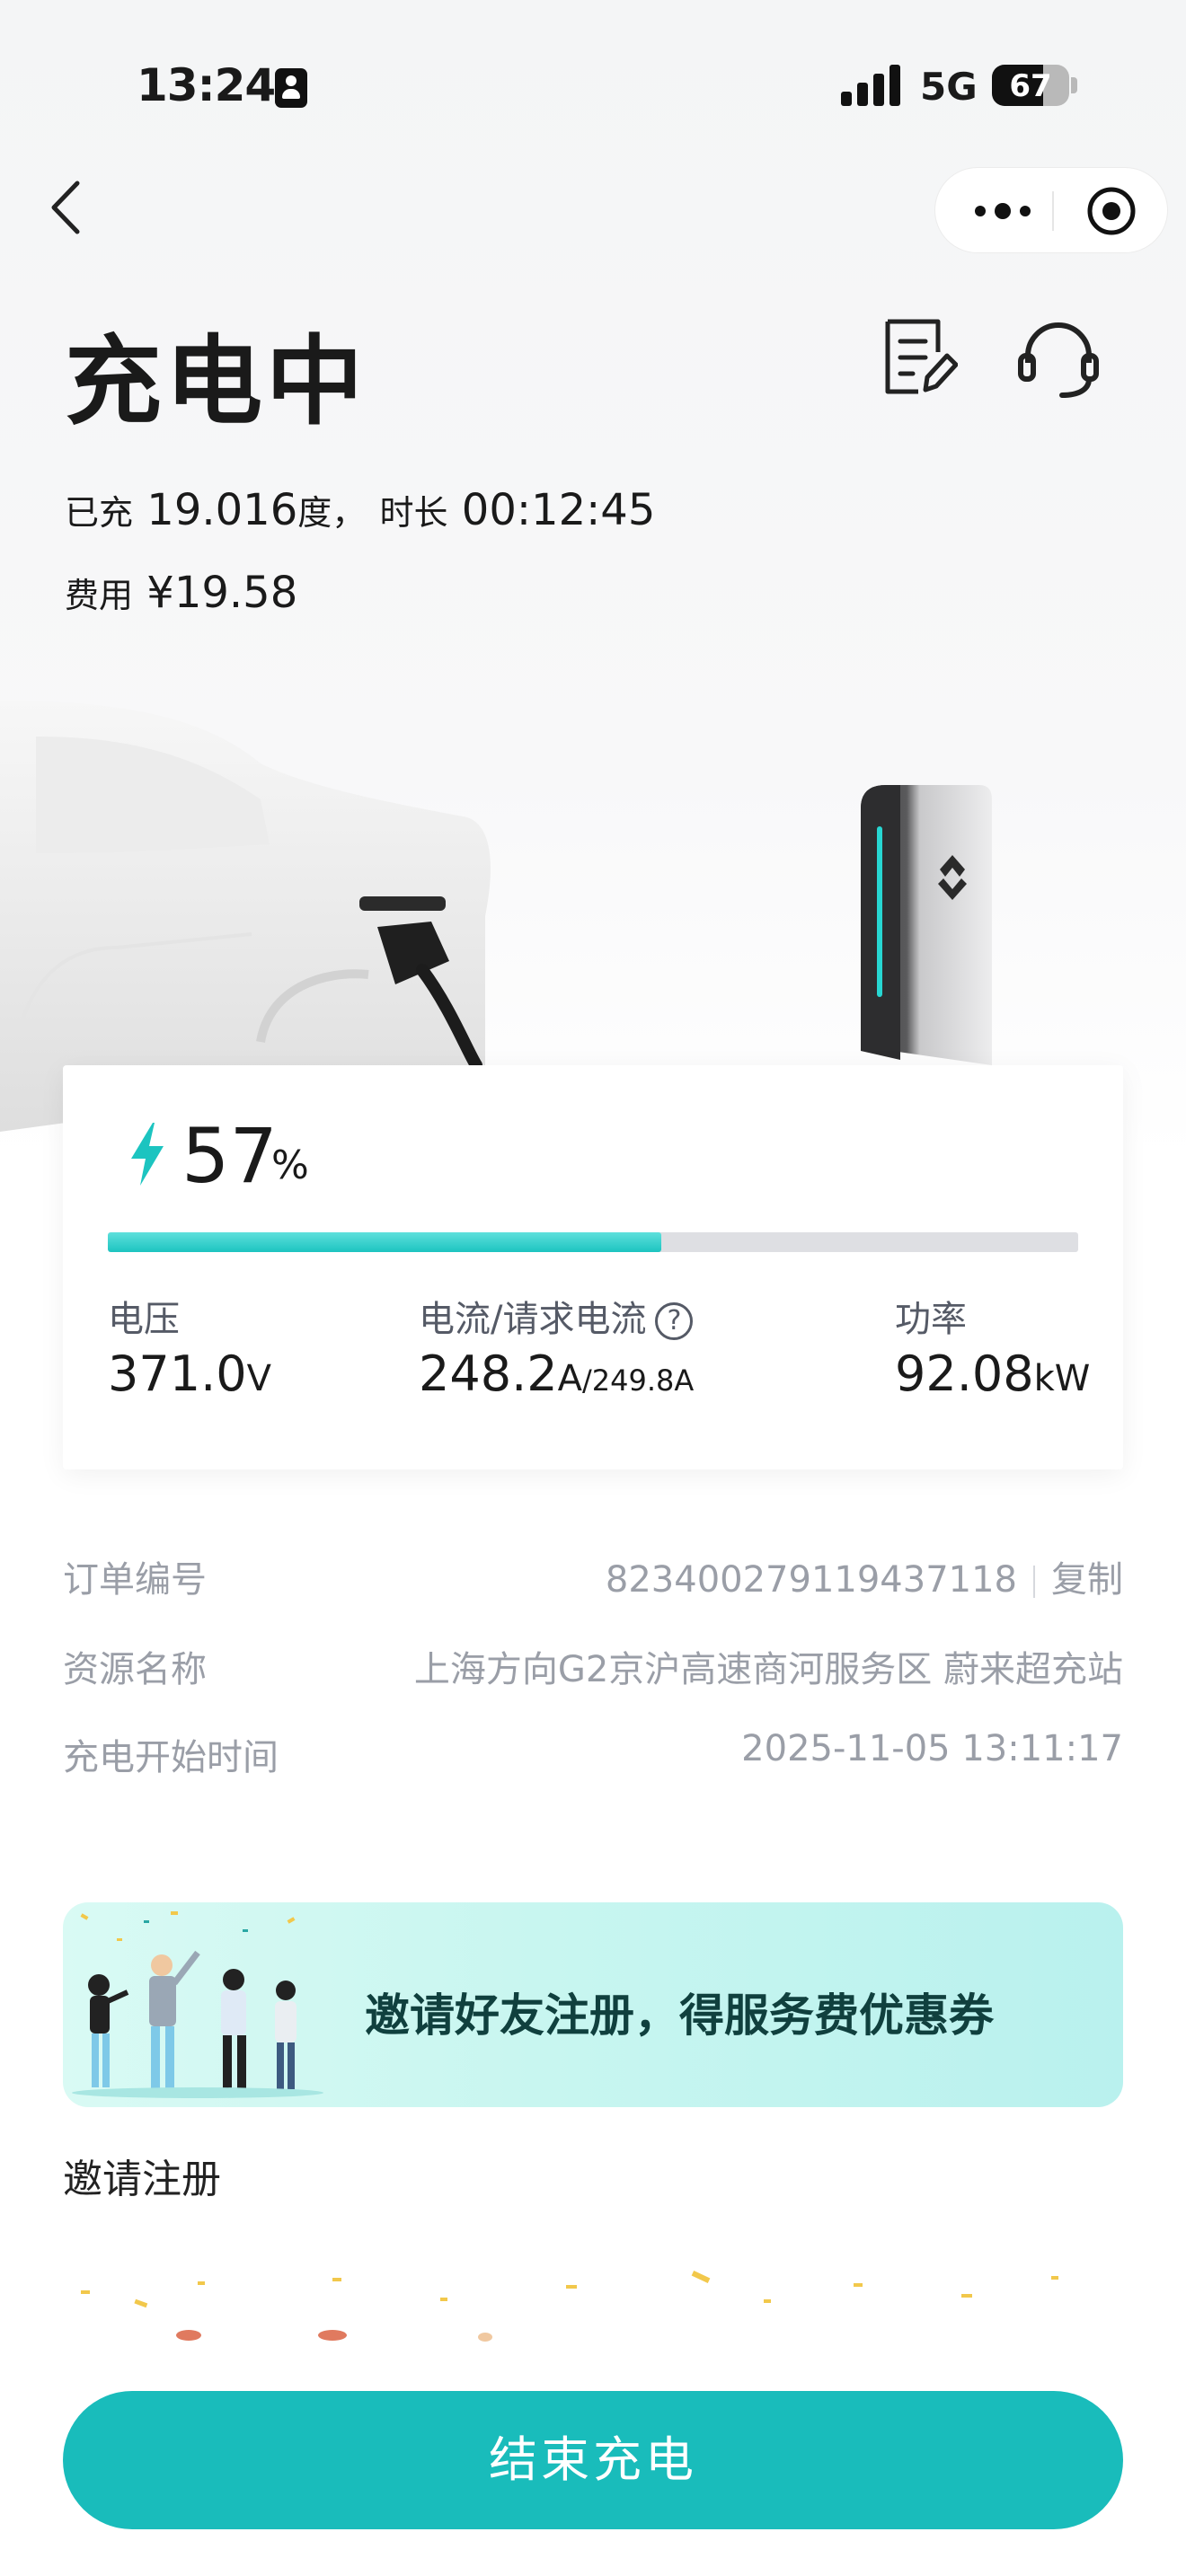  Describe the element at coordinates (135, 1580) in the screenshot. I see `order-number-label: 订单编号` at that location.